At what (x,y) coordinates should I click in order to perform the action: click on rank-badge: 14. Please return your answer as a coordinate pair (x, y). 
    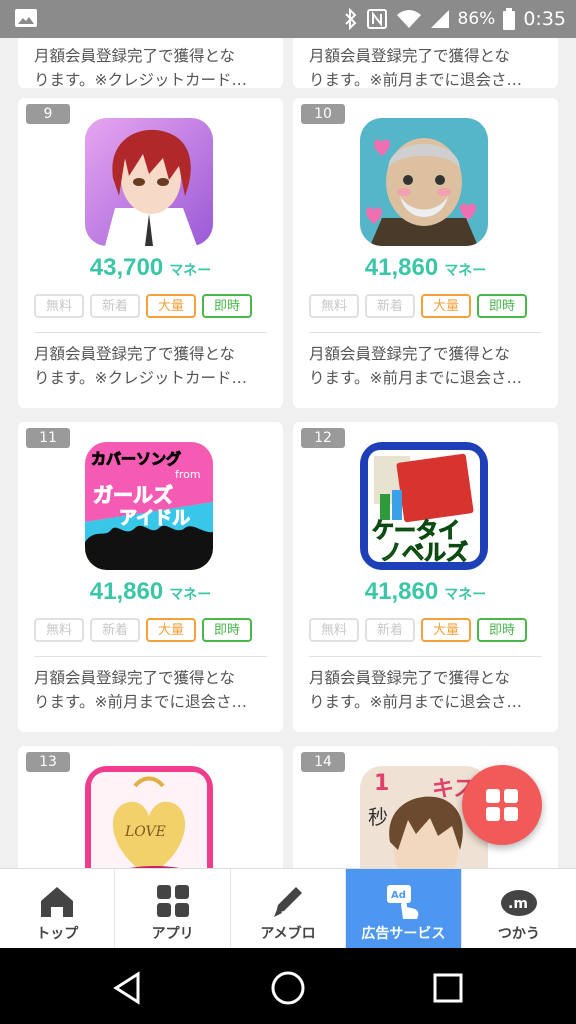
    Looking at the image, I should click on (323, 762).